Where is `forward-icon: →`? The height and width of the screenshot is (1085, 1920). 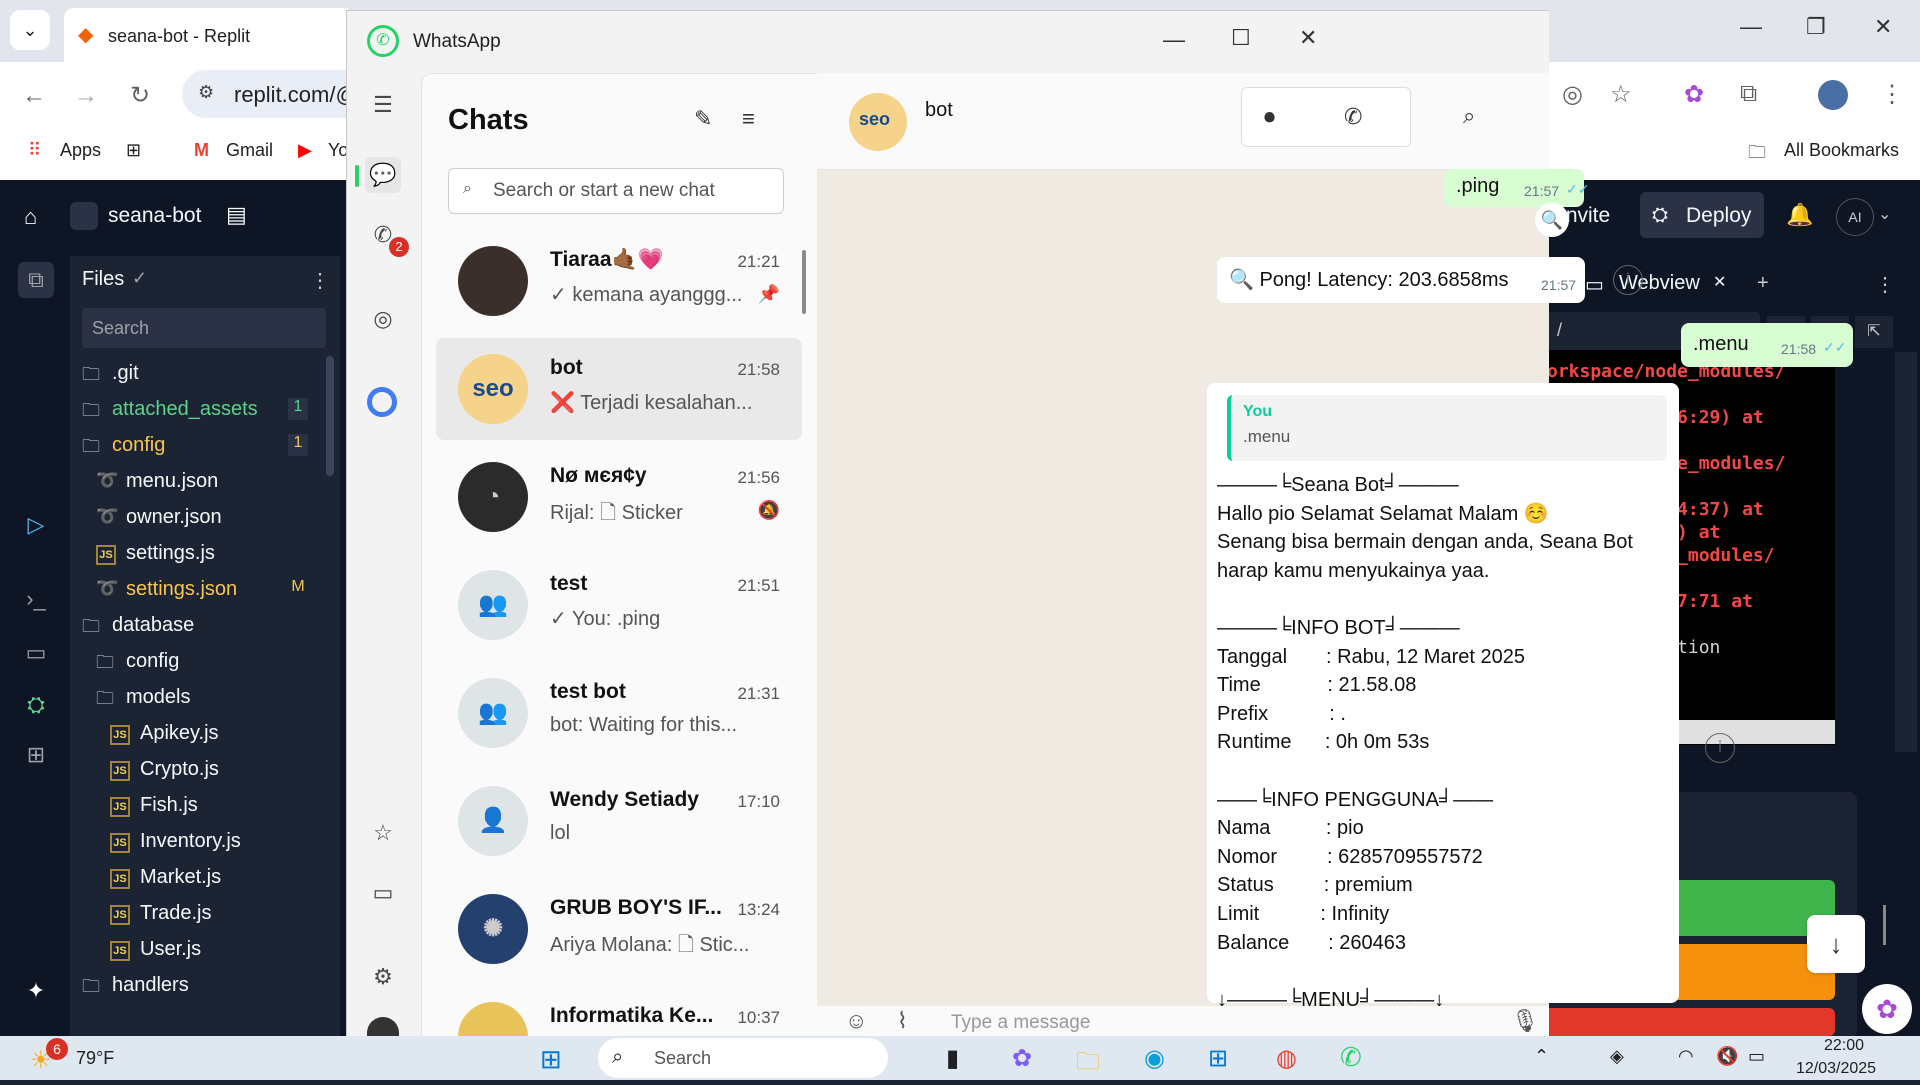 forward-icon: → is located at coordinates (86, 96).